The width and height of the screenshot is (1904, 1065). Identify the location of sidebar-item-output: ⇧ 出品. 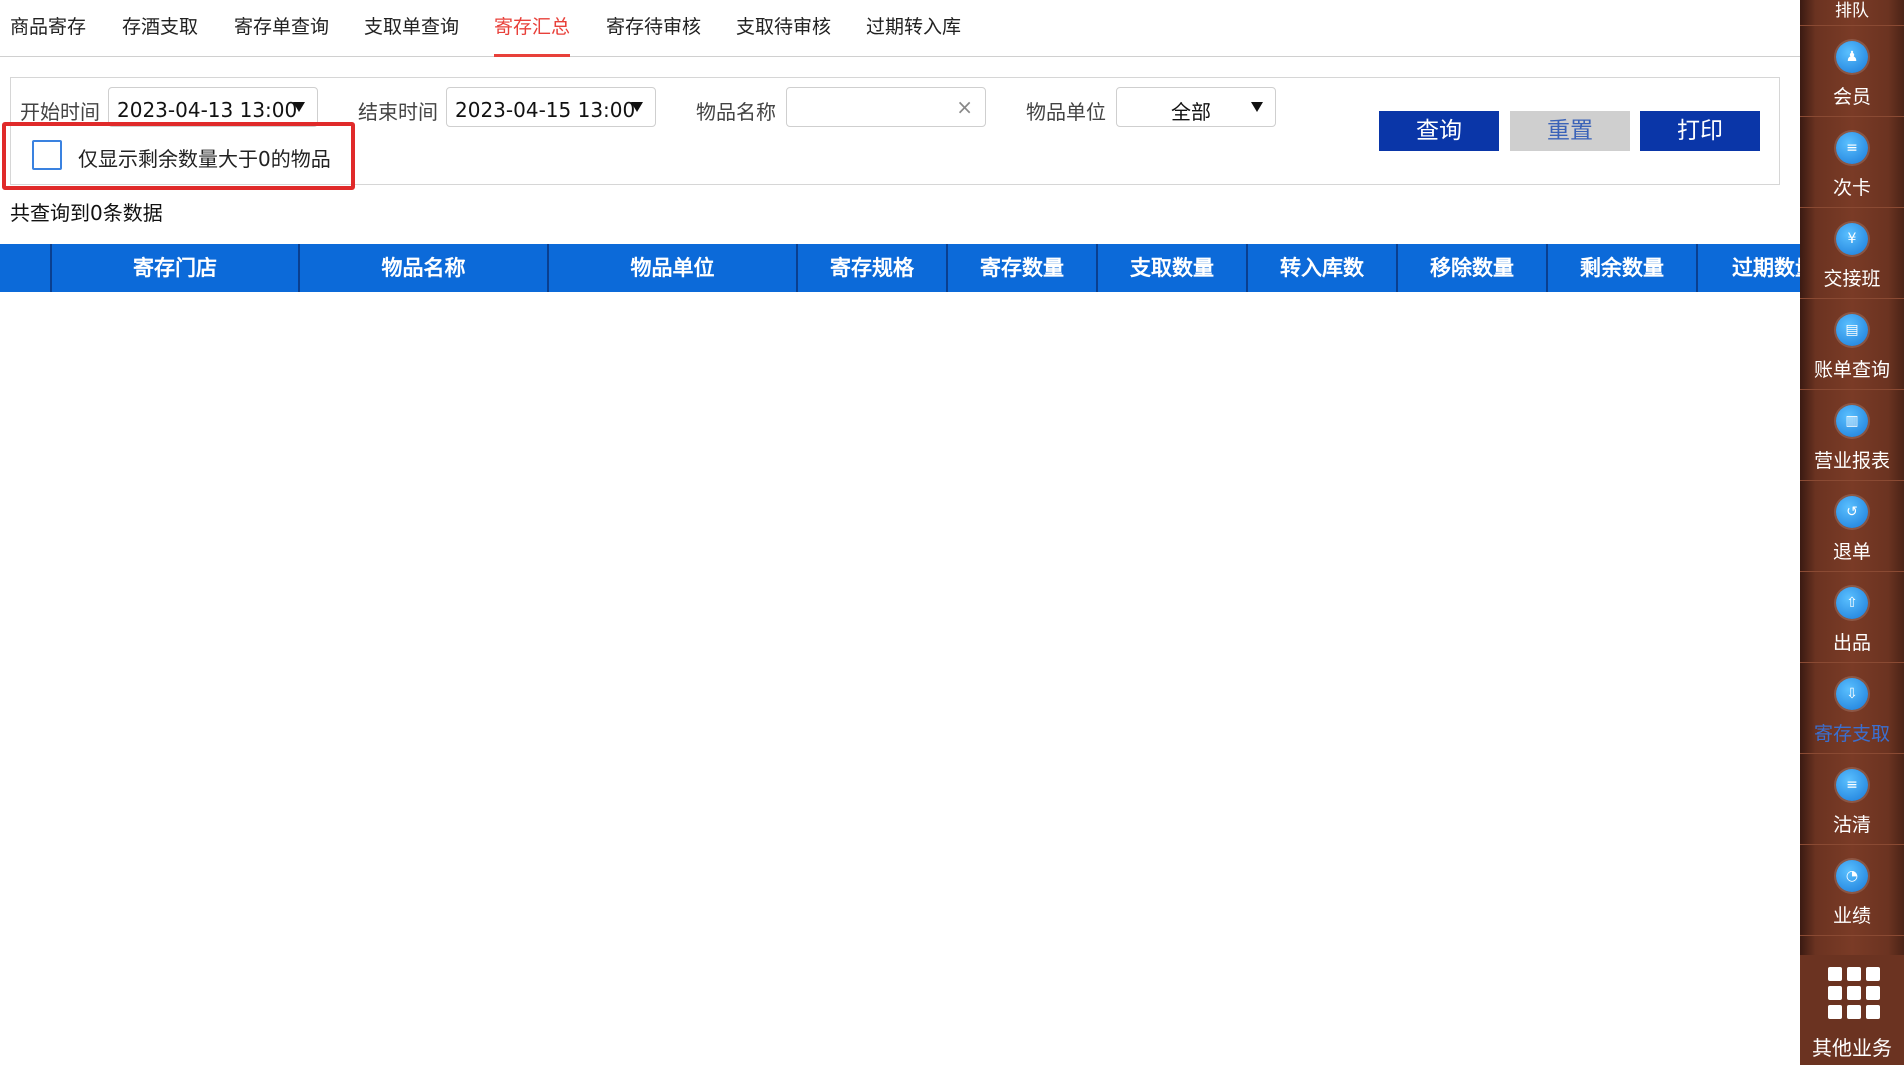
(1852, 617).